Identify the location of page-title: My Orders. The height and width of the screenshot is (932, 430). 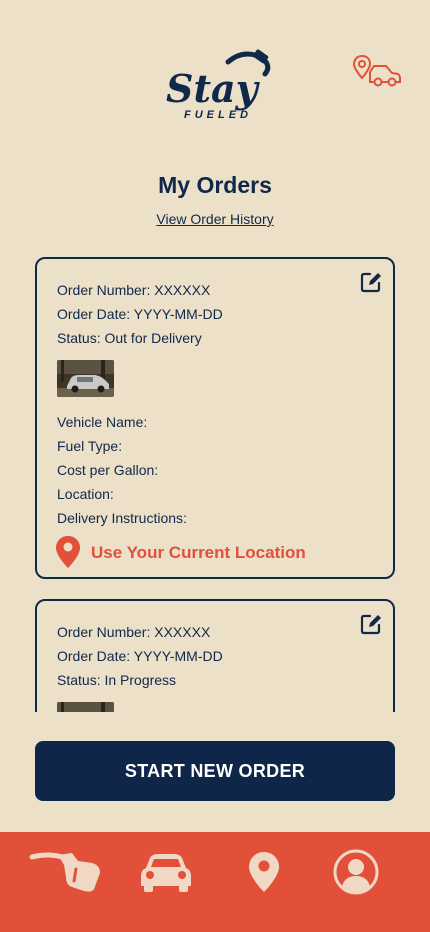
(215, 185).